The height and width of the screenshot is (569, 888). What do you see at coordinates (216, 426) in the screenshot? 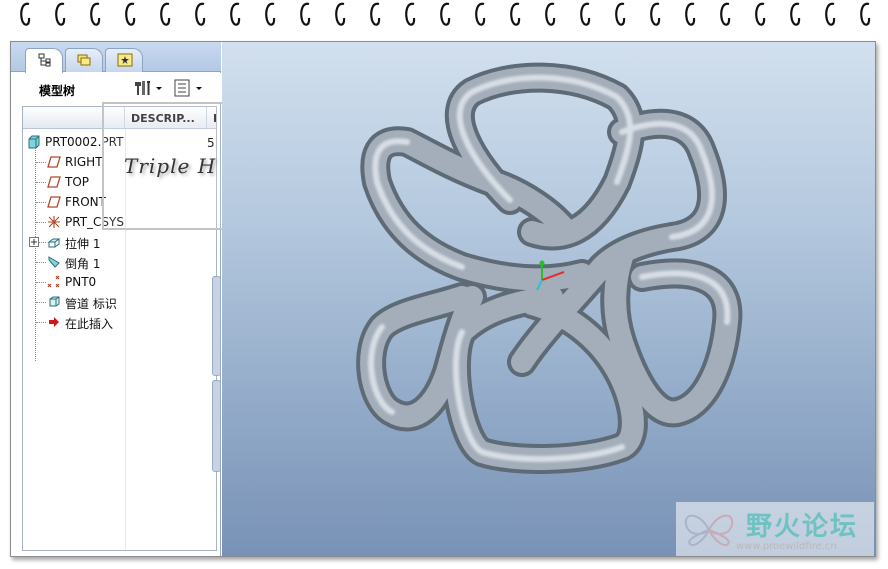
I see `panel-splitter-handle-lower` at bounding box center [216, 426].